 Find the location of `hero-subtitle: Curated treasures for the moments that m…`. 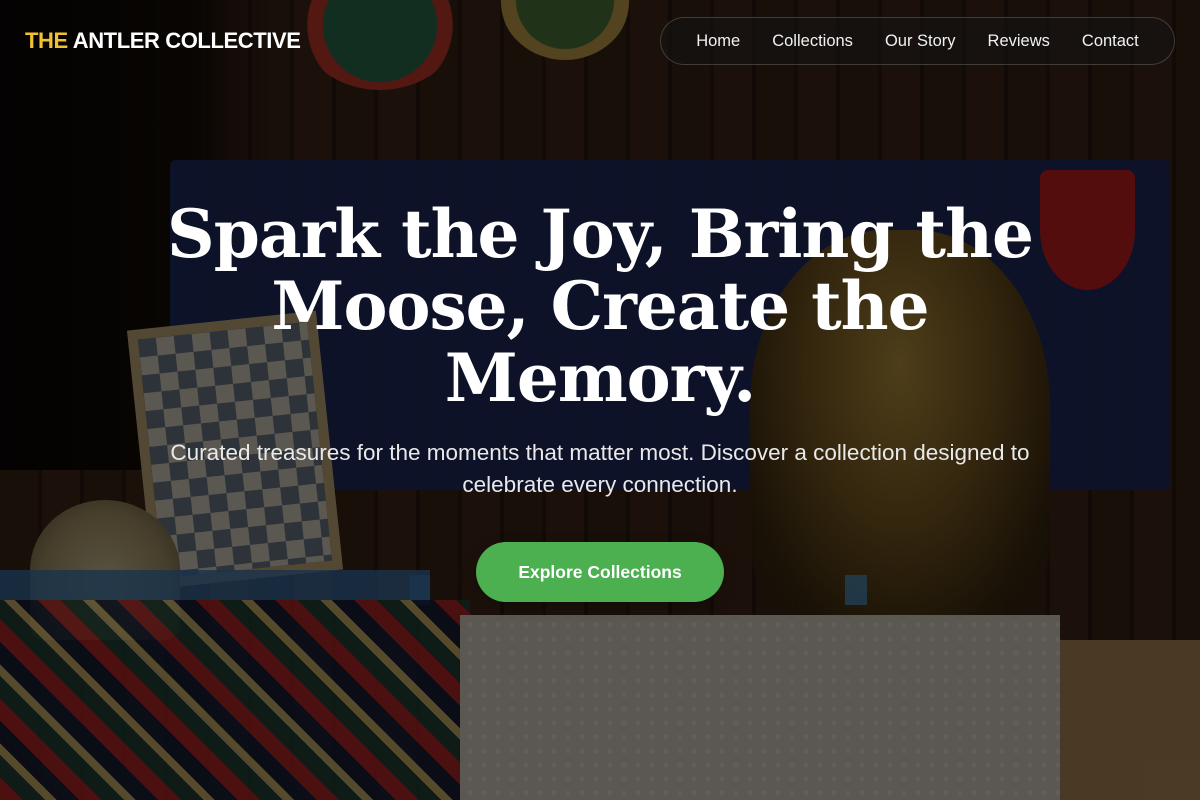

hero-subtitle: Curated treasures for the moments that m… is located at coordinates (600, 468).